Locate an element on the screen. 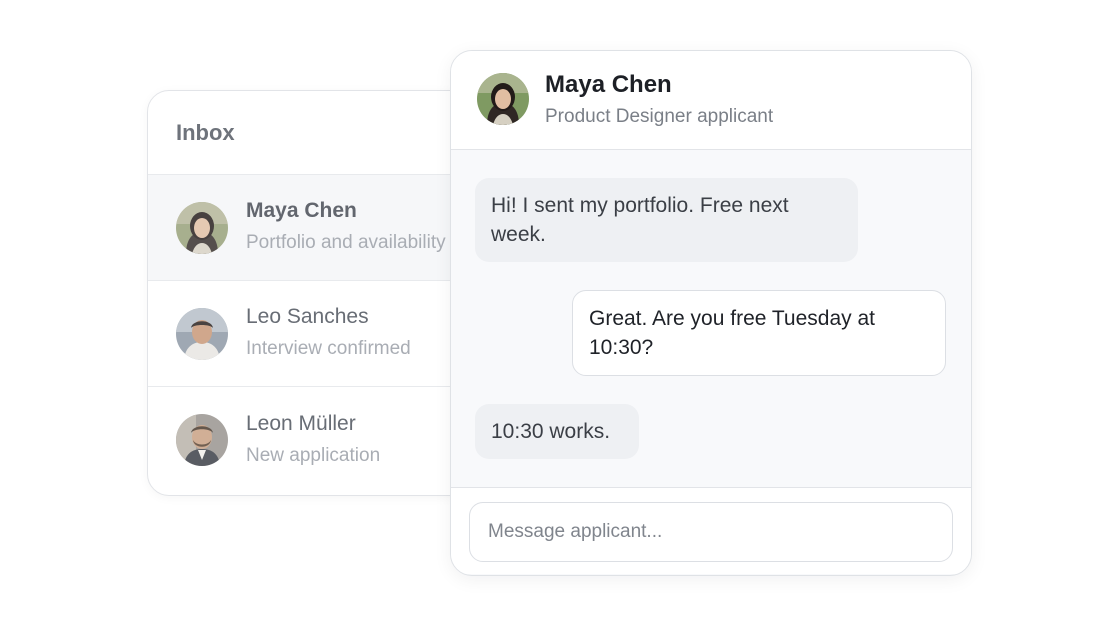 Image resolution: width=1118 pixels, height=626 pixels. conversation-name: Leo Sanches is located at coordinates (307, 316).